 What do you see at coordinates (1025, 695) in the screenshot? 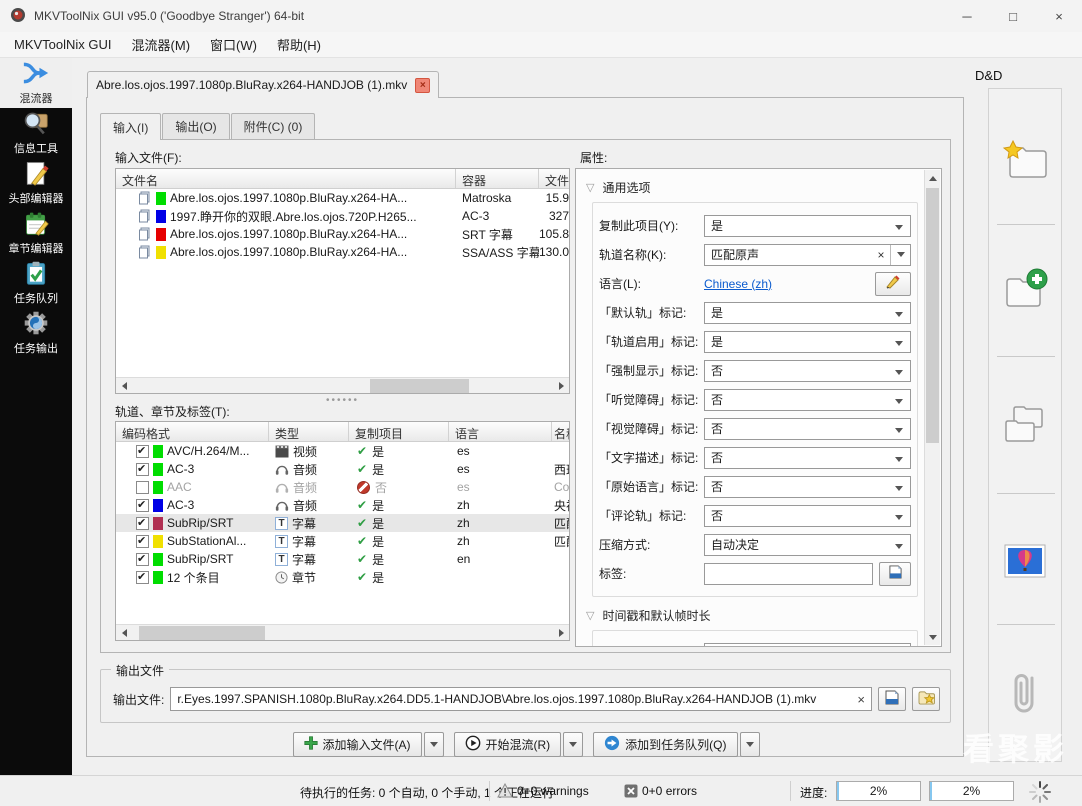
I see `paperclip-icon` at bounding box center [1025, 695].